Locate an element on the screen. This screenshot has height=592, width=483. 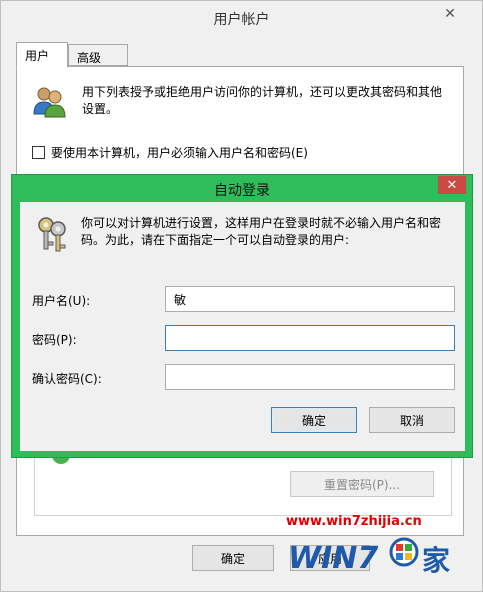
password-input is located at coordinates (310, 338).